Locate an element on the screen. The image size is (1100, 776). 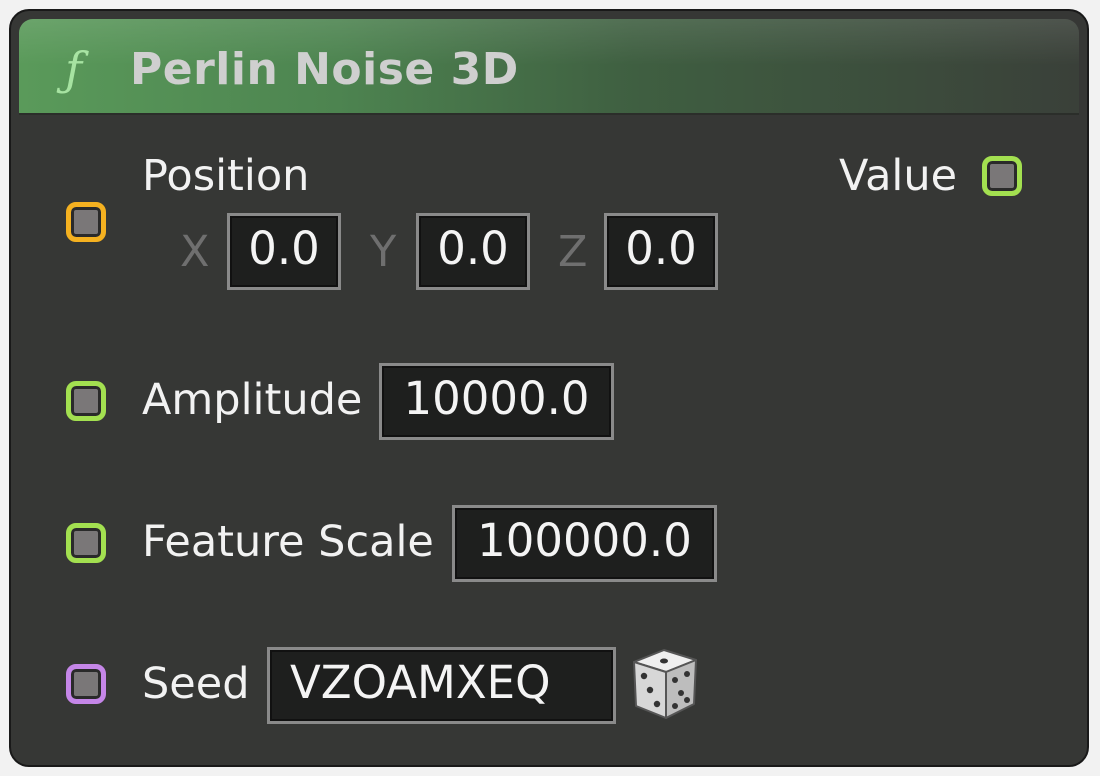
amplitude-field: 10000.0 is located at coordinates (496, 401).